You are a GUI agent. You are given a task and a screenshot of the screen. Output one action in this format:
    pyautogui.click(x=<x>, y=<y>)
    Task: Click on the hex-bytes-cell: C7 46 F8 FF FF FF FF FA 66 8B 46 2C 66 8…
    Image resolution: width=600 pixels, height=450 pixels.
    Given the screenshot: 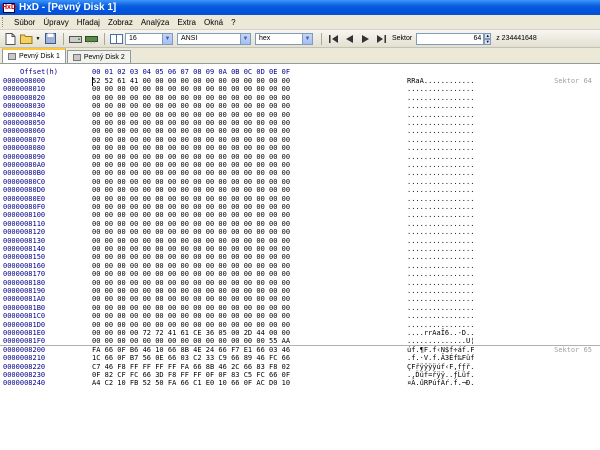 What is the action you would take?
    pyautogui.click(x=191, y=367)
    